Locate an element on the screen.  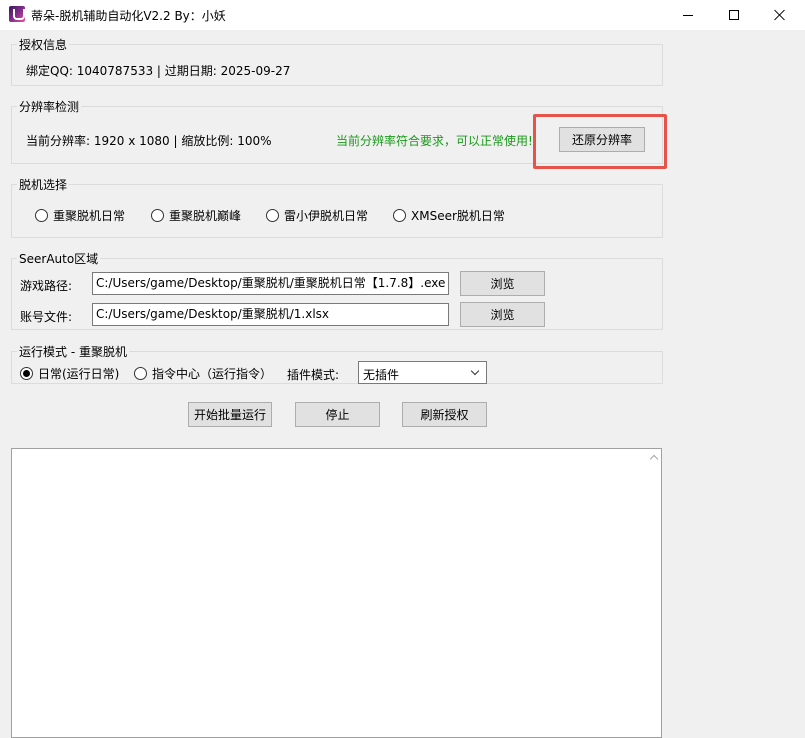
mode-select-legend: 脱机选择 is located at coordinates (43, 185).